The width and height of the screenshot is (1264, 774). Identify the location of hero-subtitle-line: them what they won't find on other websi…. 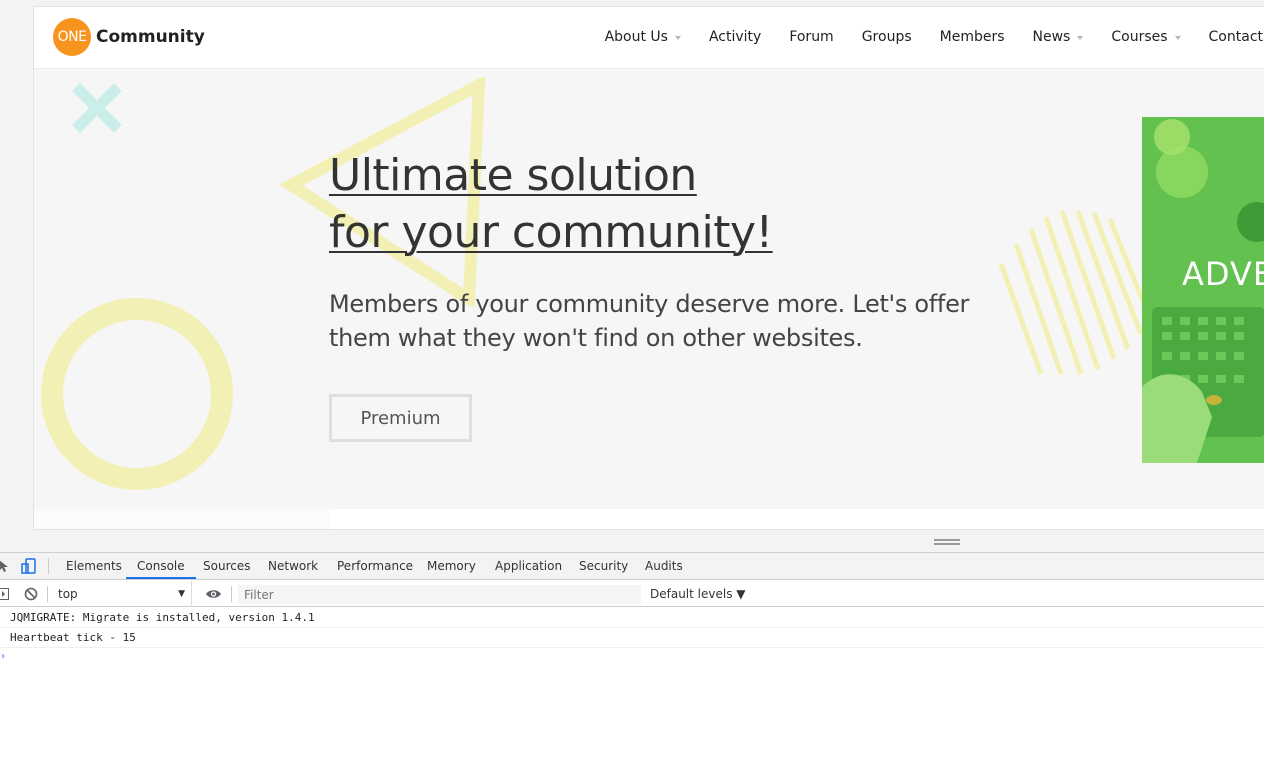
(596, 338).